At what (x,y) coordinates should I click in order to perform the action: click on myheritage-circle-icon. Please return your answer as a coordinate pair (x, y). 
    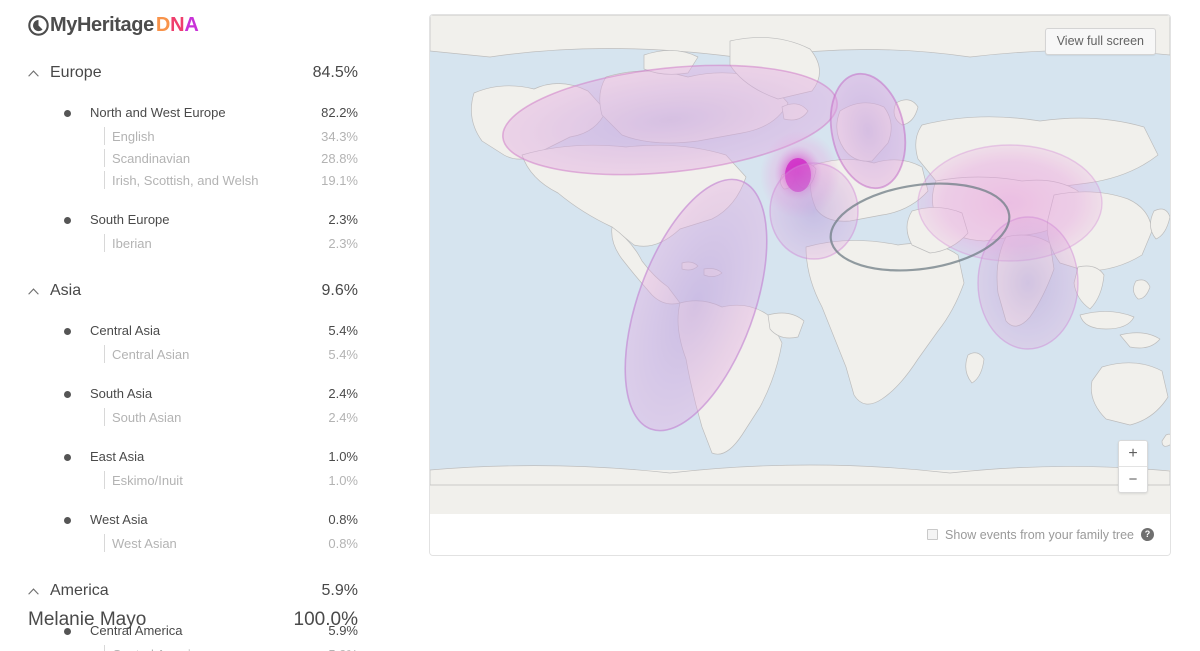
    Looking at the image, I should click on (38, 25).